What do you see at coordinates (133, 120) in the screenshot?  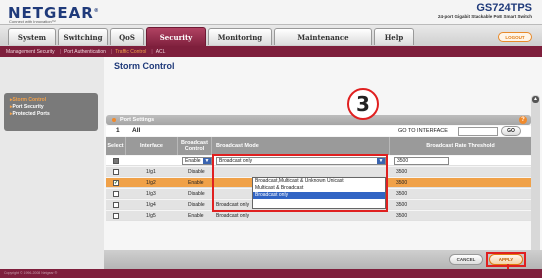 I see `section-title: Port Settings` at bounding box center [133, 120].